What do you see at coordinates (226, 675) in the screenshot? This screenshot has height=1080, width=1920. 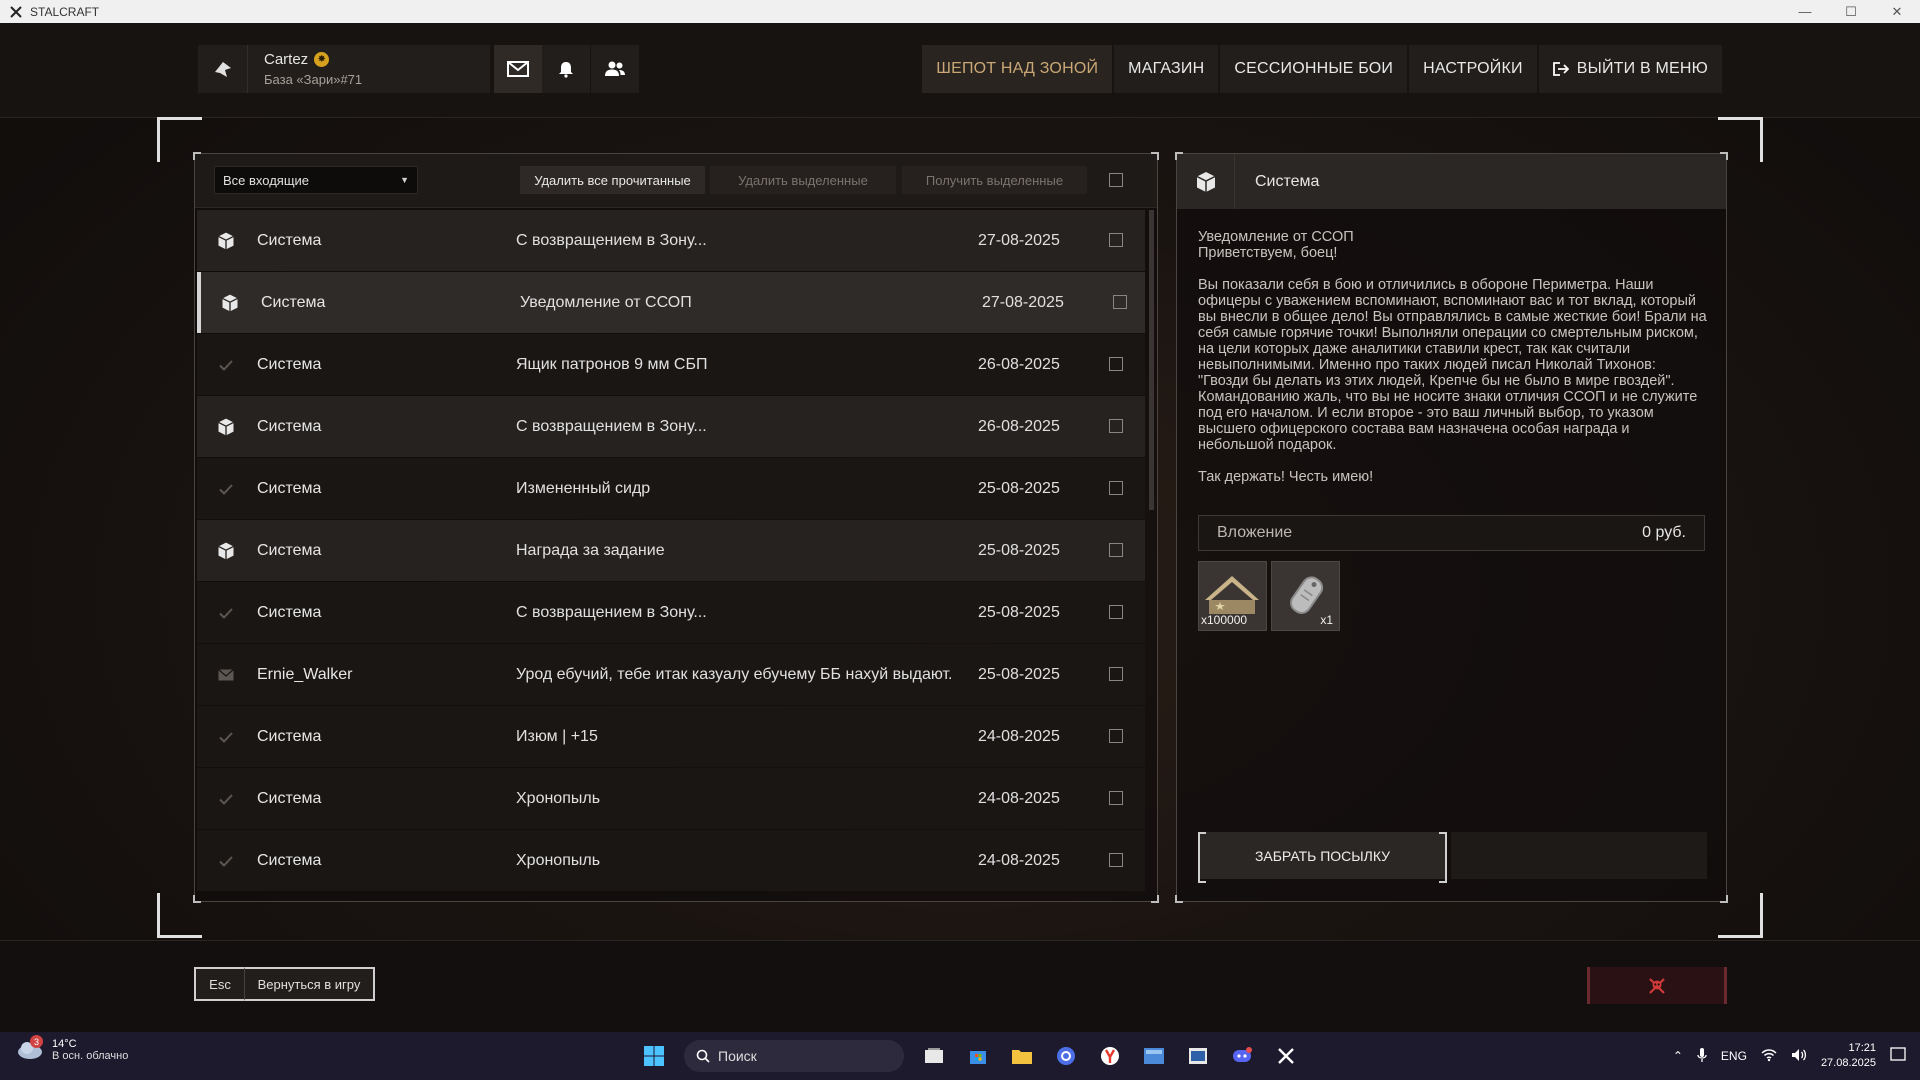 I see `envelope-icon` at bounding box center [226, 675].